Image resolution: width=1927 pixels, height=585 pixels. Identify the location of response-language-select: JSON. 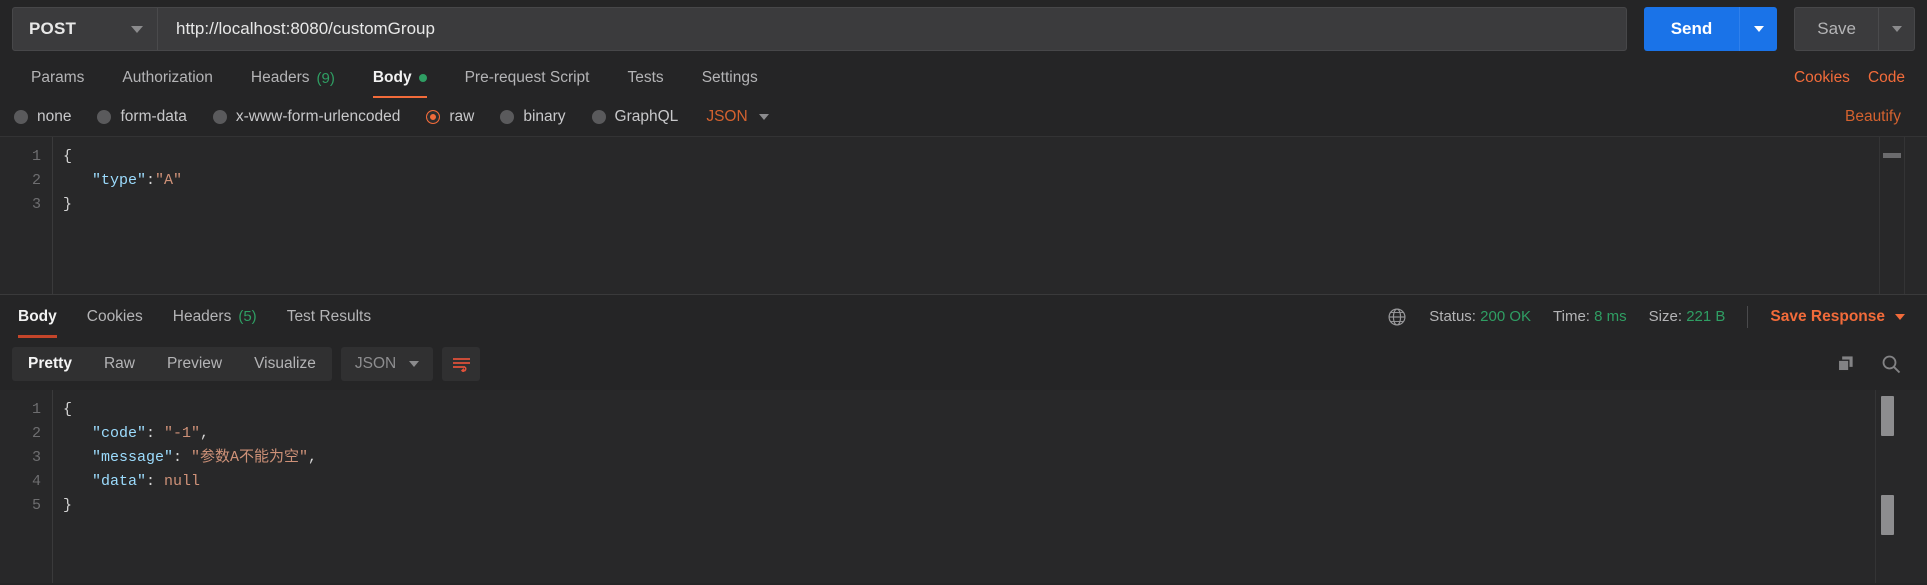
(387, 364).